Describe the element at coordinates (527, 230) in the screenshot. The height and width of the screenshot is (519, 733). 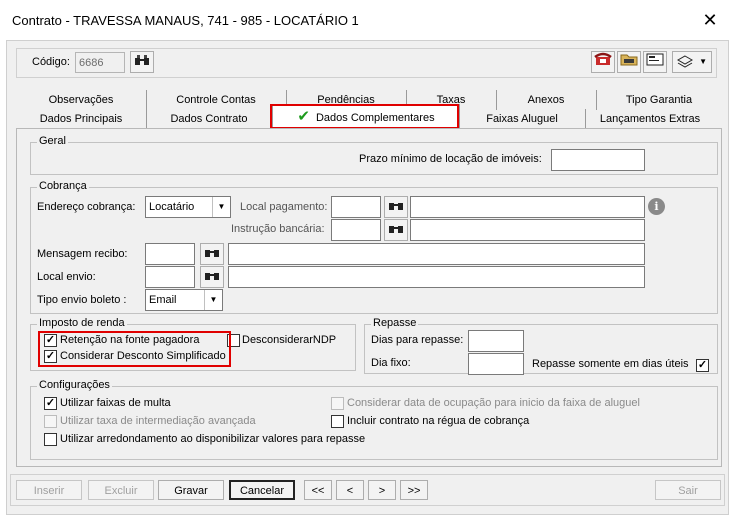
I see `instrucao-desc` at that location.